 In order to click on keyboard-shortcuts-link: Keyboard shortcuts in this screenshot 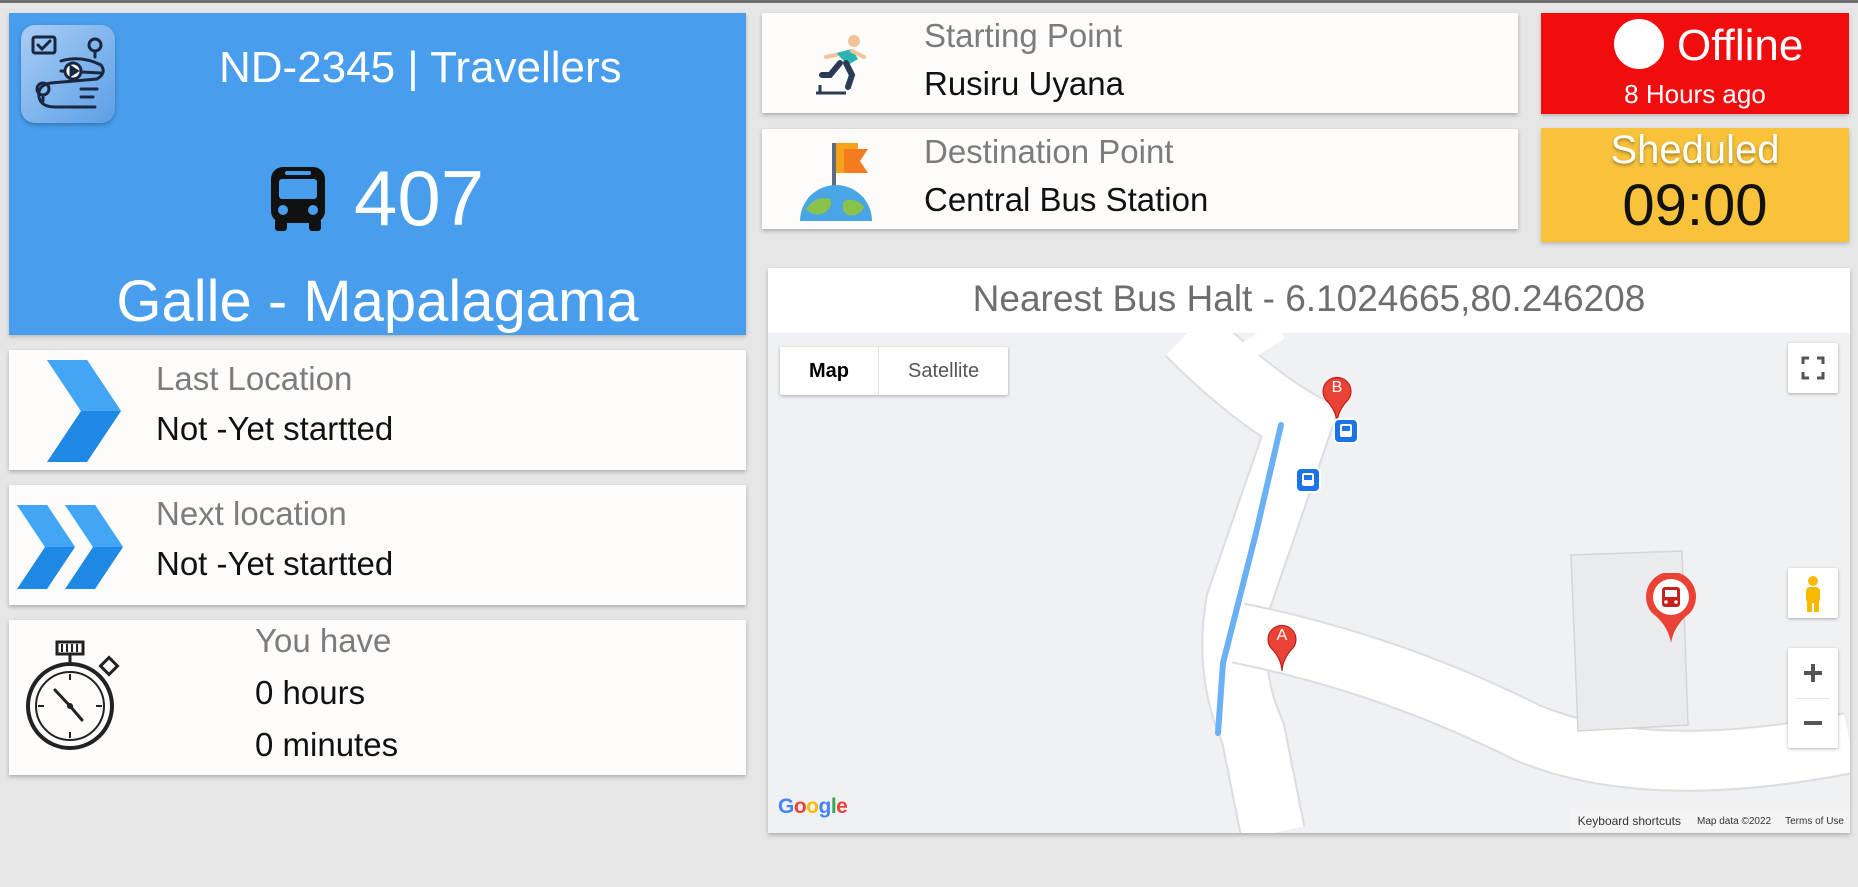, I will do `click(1629, 821)`.